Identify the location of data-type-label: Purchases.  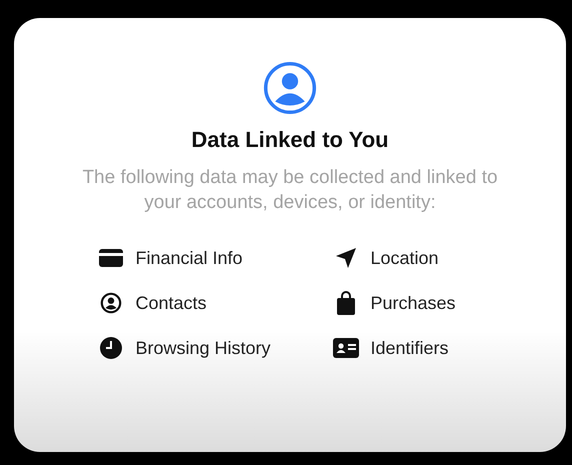
(413, 303).